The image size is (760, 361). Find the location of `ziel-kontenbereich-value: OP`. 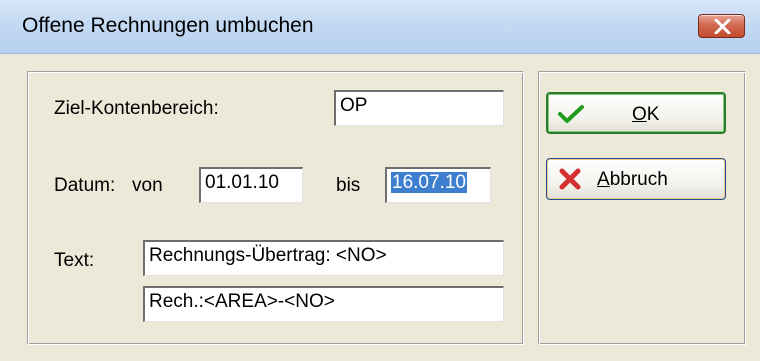

ziel-kontenbereich-value: OP is located at coordinates (354, 105).